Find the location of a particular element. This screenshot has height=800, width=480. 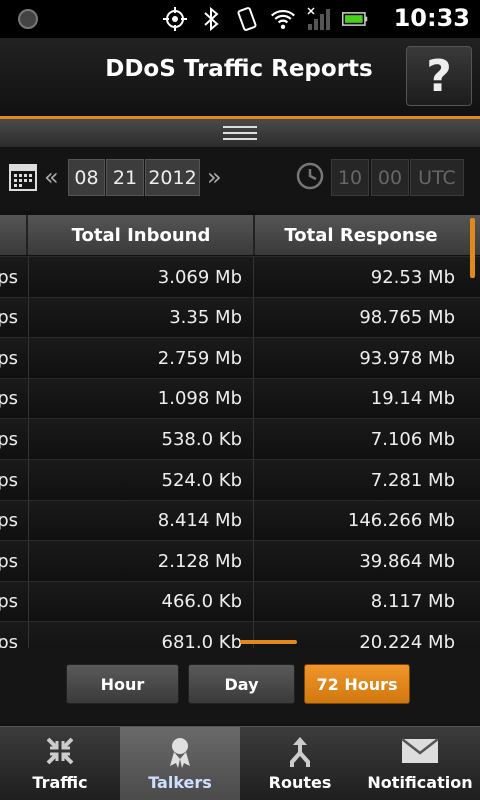

response-cell: 98.765 Mb is located at coordinates (359, 317).